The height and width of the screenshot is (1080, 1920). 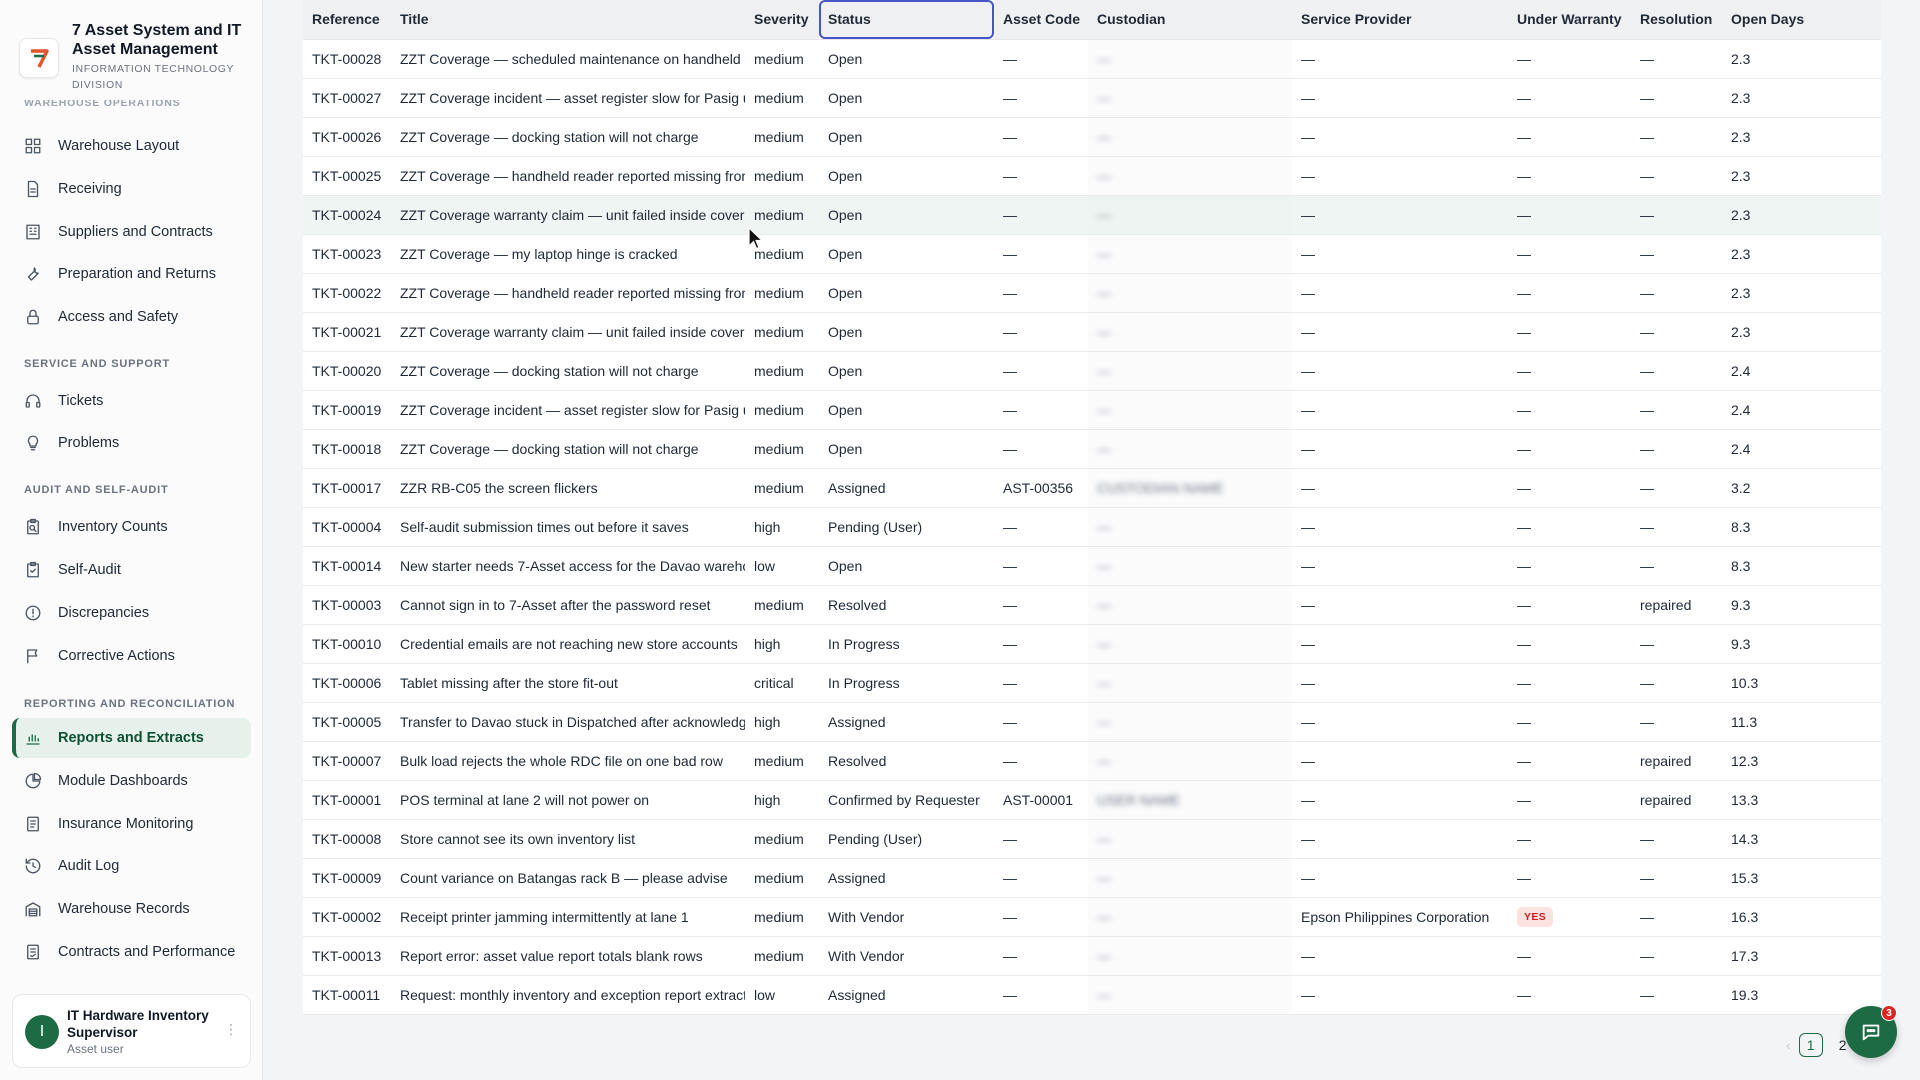 What do you see at coordinates (347, 878) in the screenshot?
I see `cell-reference: TKT-00009` at bounding box center [347, 878].